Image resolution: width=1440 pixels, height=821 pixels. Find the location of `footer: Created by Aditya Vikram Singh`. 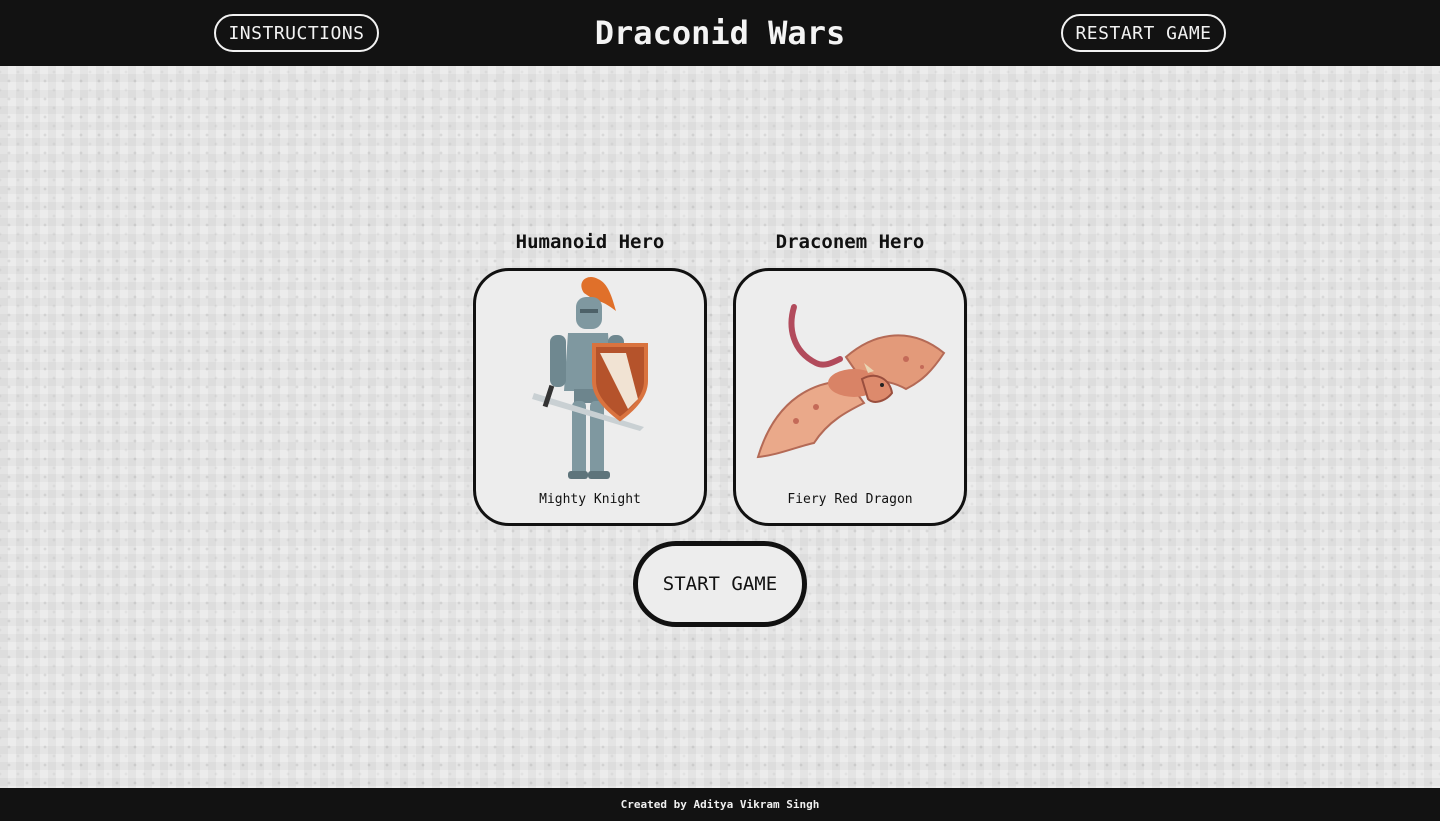

footer: Created by Aditya Vikram Singh is located at coordinates (720, 804).